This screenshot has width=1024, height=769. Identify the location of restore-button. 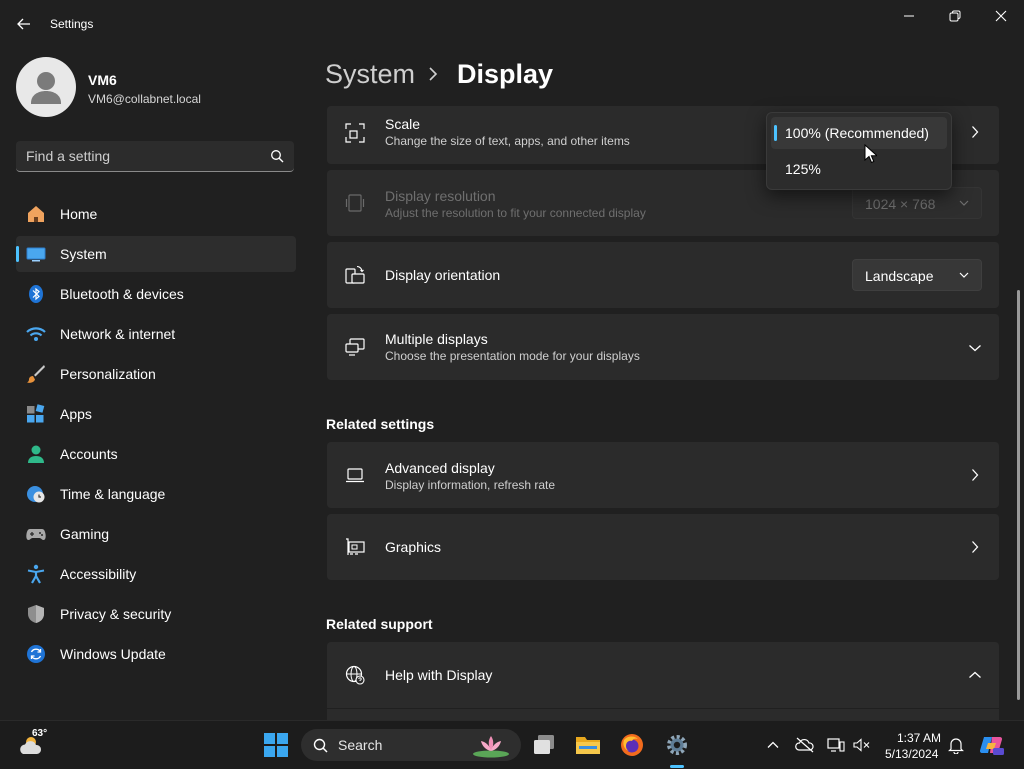
(955, 16).